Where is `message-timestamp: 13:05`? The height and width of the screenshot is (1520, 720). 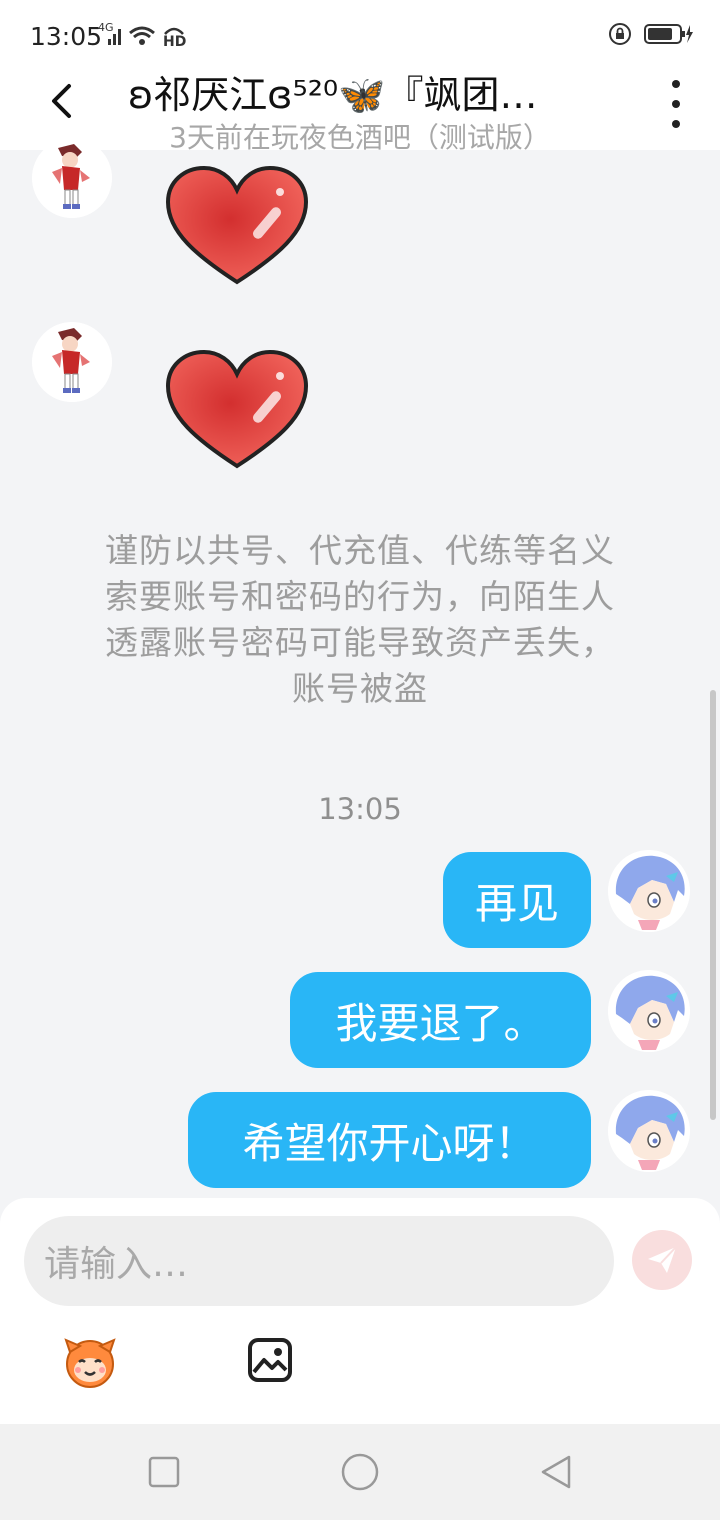 message-timestamp: 13:05 is located at coordinates (360, 809).